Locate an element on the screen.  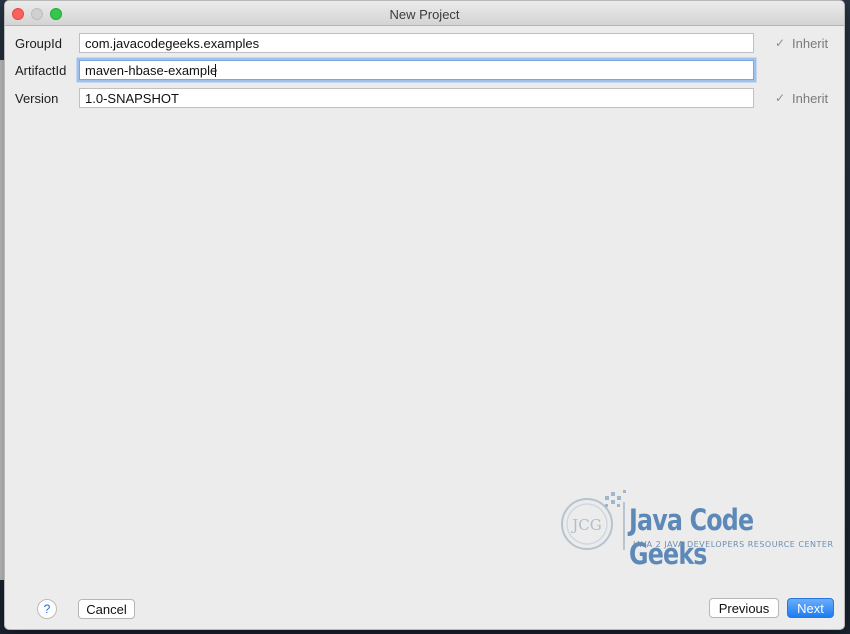
text-caret is located at coordinates (215, 70).